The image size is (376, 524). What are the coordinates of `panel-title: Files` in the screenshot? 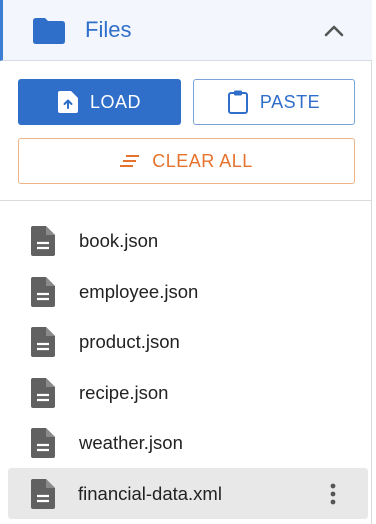 It's located at (108, 29).